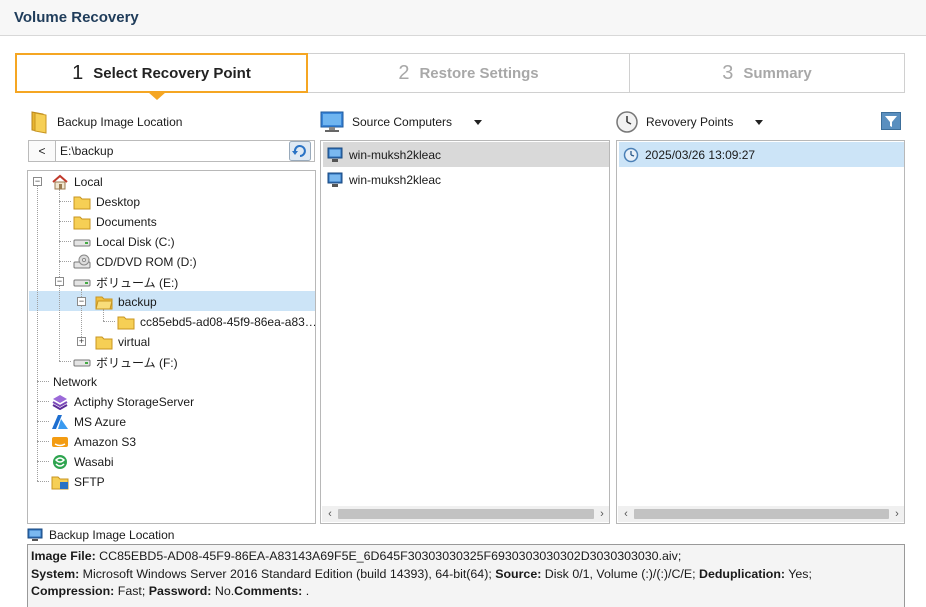 The height and width of the screenshot is (607, 926). I want to click on recovery-points-header: Revovery Points, so click(690, 122).